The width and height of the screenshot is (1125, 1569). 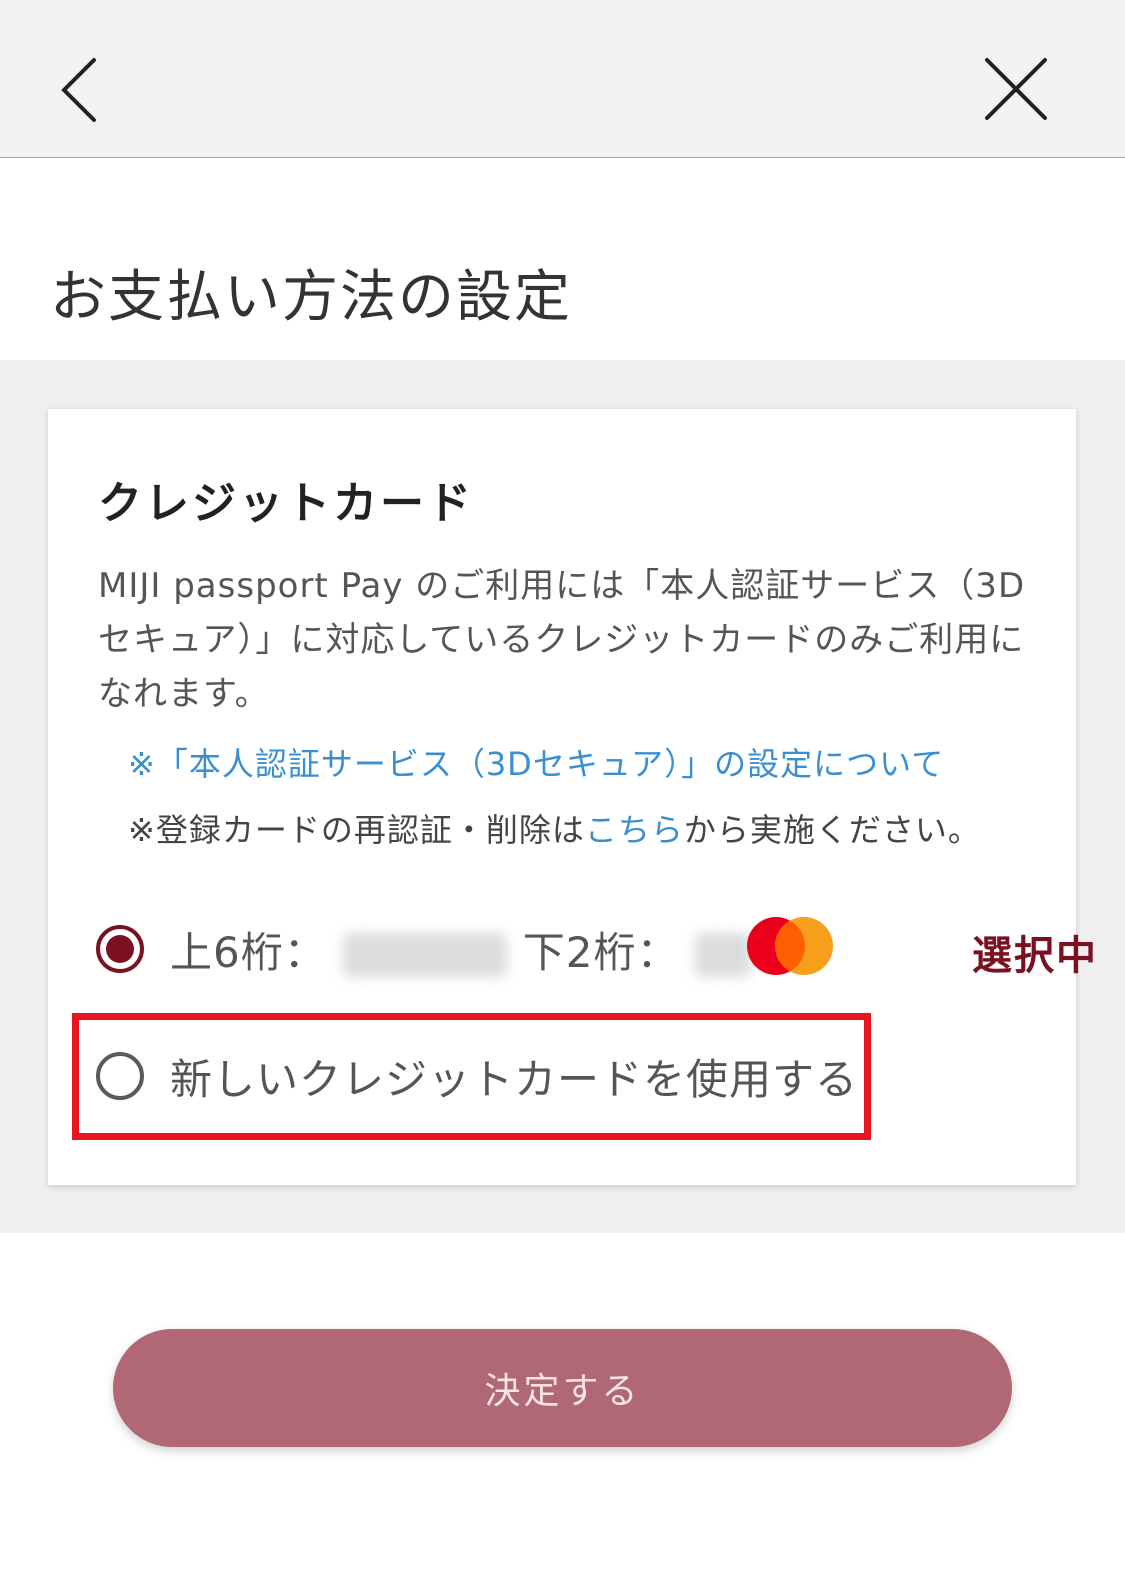 I want to click on note-prefix: ※登録カードの再認証・削除は, so click(x=356, y=830).